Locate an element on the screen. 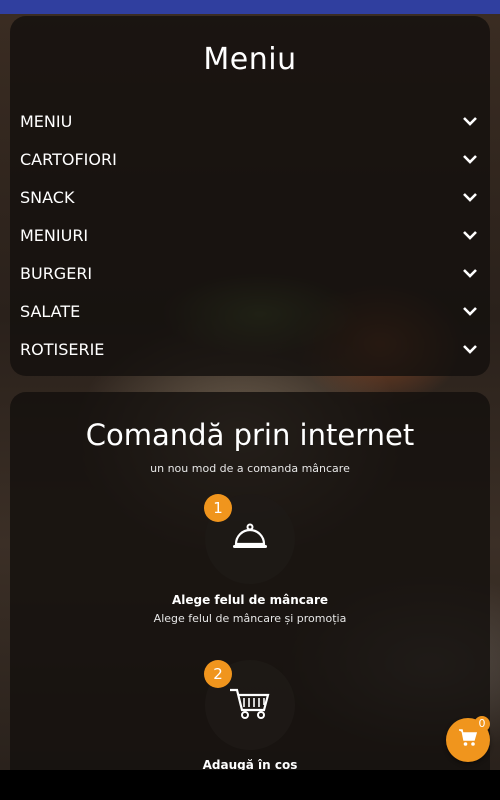 The height and width of the screenshot is (800, 500). menu-title: Meniu is located at coordinates (250, 59).